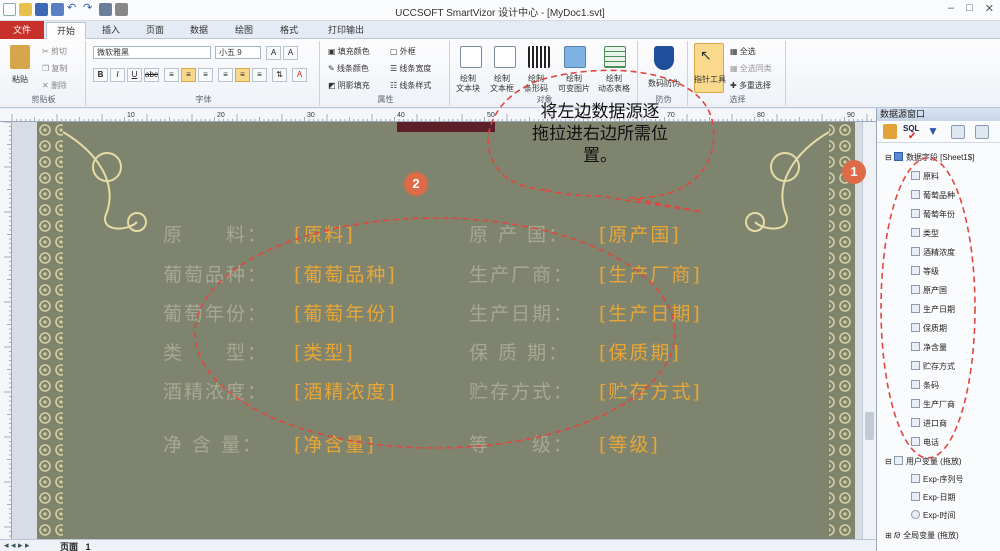 The width and height of the screenshot is (1000, 551). I want to click on tab-file: 文件, so click(22, 30).